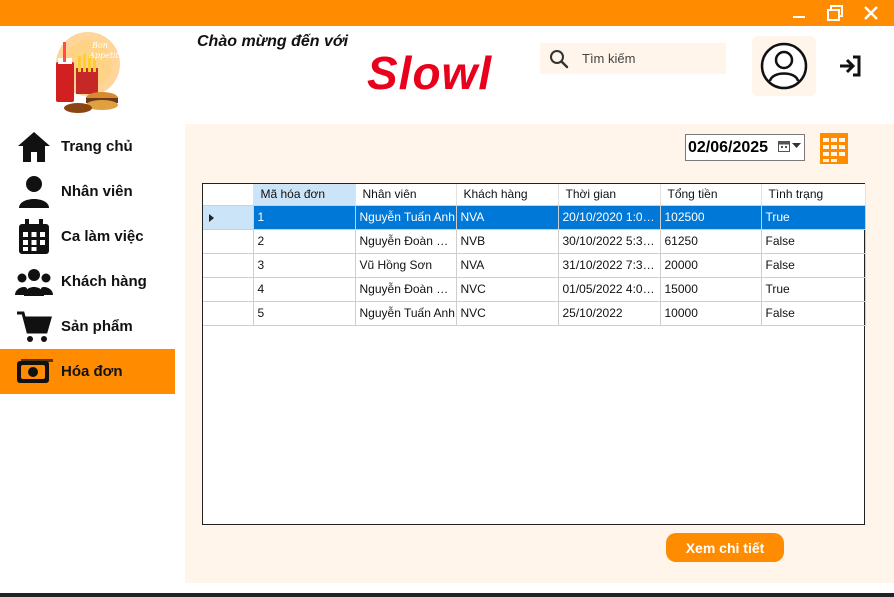 The height and width of the screenshot is (597, 894). What do you see at coordinates (813, 195) in the screenshot?
I see `column-header: Tình trạng` at bounding box center [813, 195].